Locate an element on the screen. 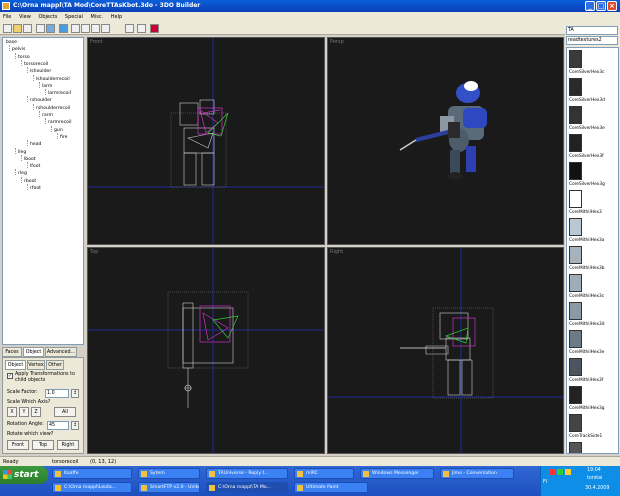 This screenshot has width=620, height=496. rotation-angle-label: Rotation Angle: is located at coordinates (25, 424).